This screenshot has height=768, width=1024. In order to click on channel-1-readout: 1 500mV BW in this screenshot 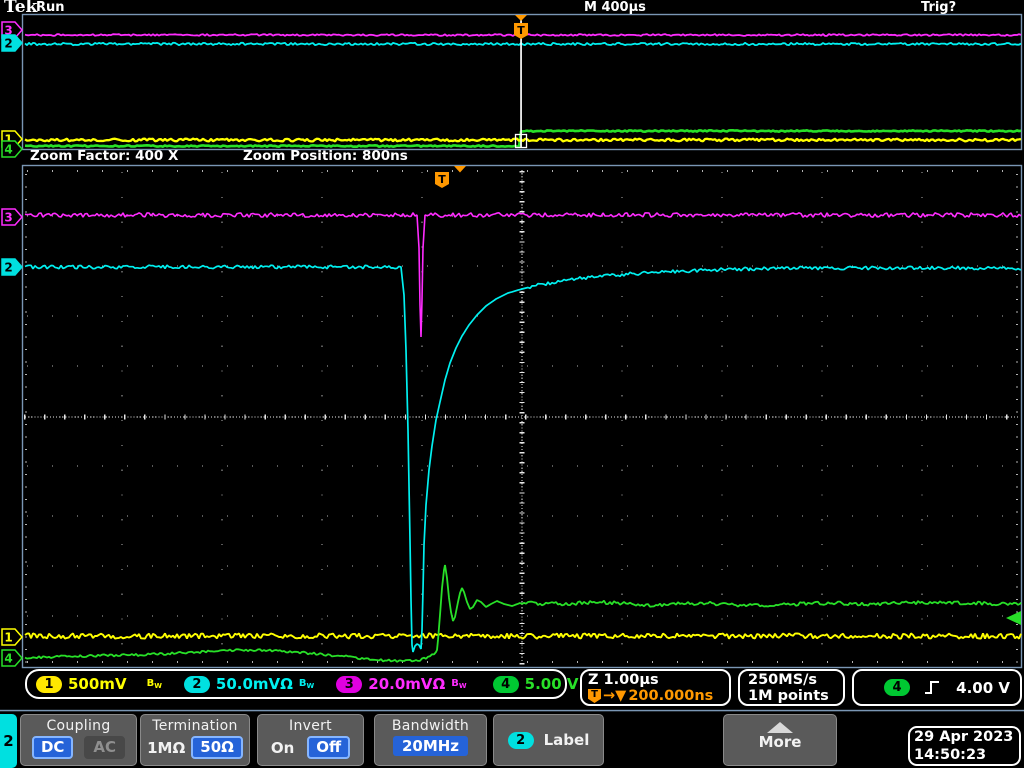, I will do `click(99, 684)`.